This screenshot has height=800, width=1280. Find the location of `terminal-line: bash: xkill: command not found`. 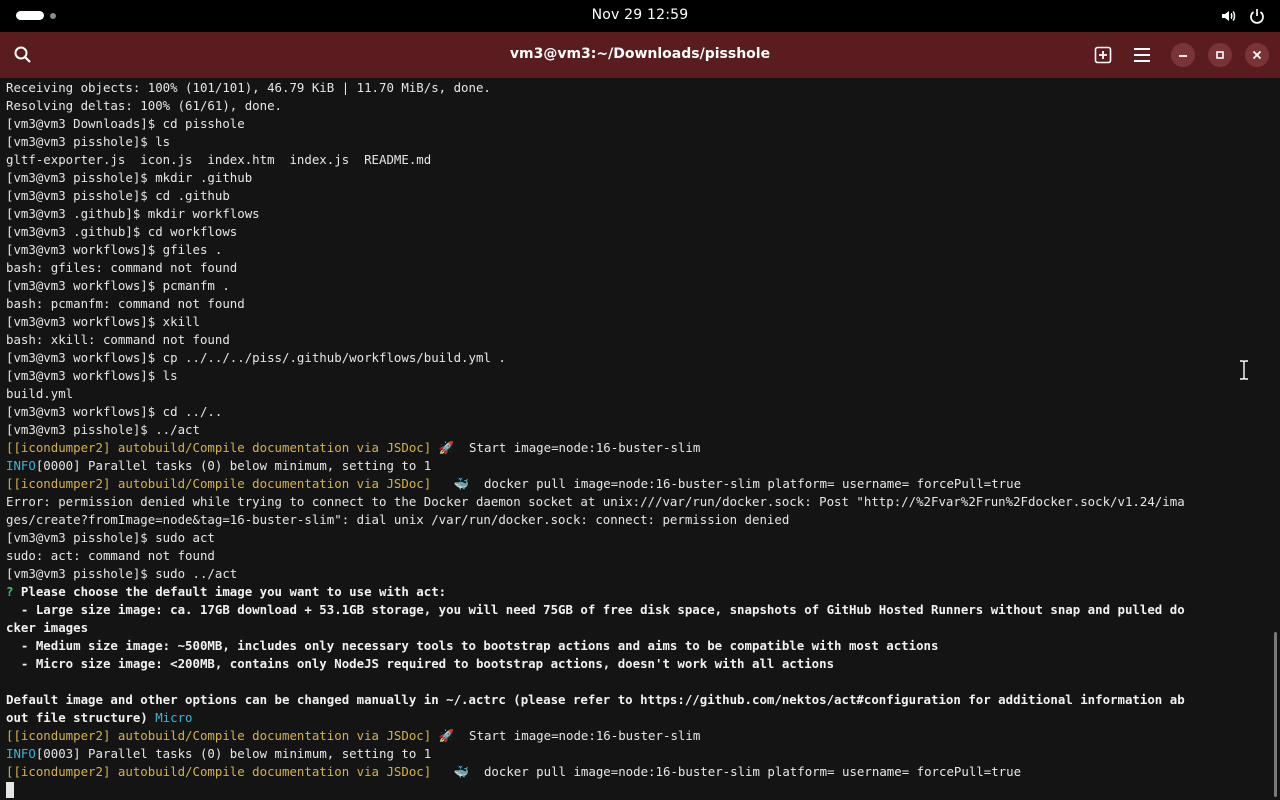

terminal-line: bash: xkill: command not found is located at coordinates (639, 340).